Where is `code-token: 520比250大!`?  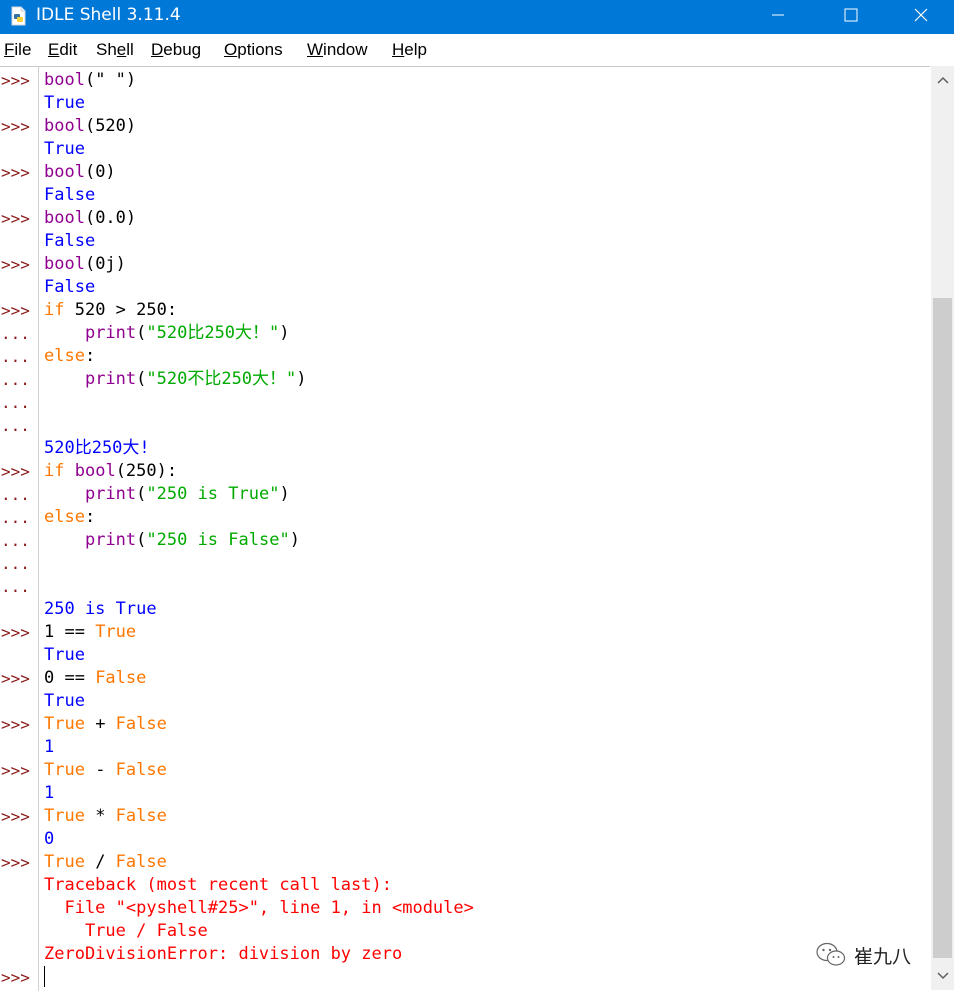
code-token: 520比250大! is located at coordinates (97, 448).